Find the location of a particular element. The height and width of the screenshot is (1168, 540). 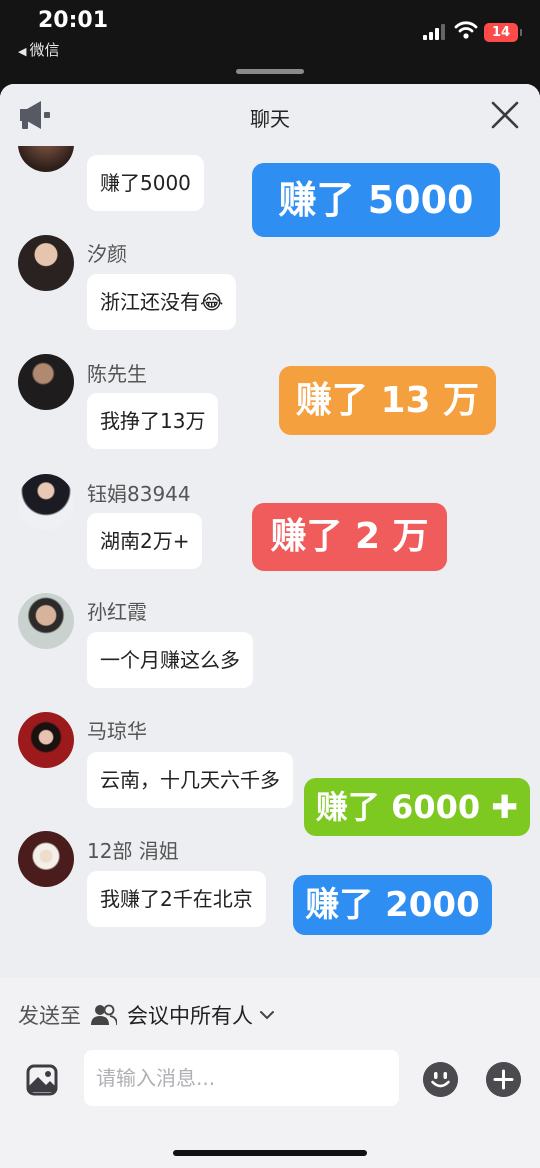

earnings-sticker: 赚了 2000 is located at coordinates (392, 905).